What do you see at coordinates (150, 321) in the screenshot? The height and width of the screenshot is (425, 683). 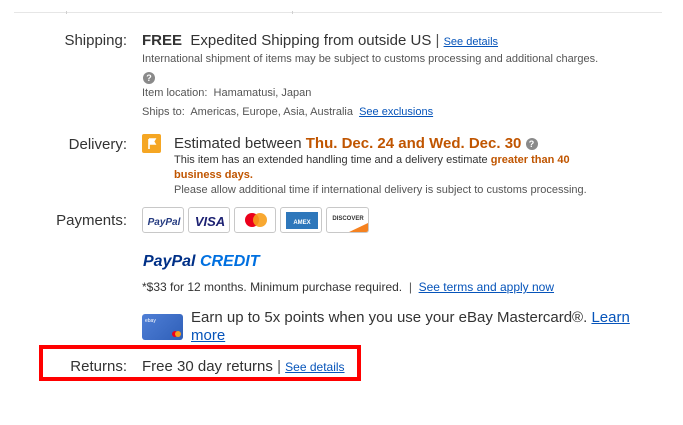 I see `svg-text: ebay` at bounding box center [150, 321].